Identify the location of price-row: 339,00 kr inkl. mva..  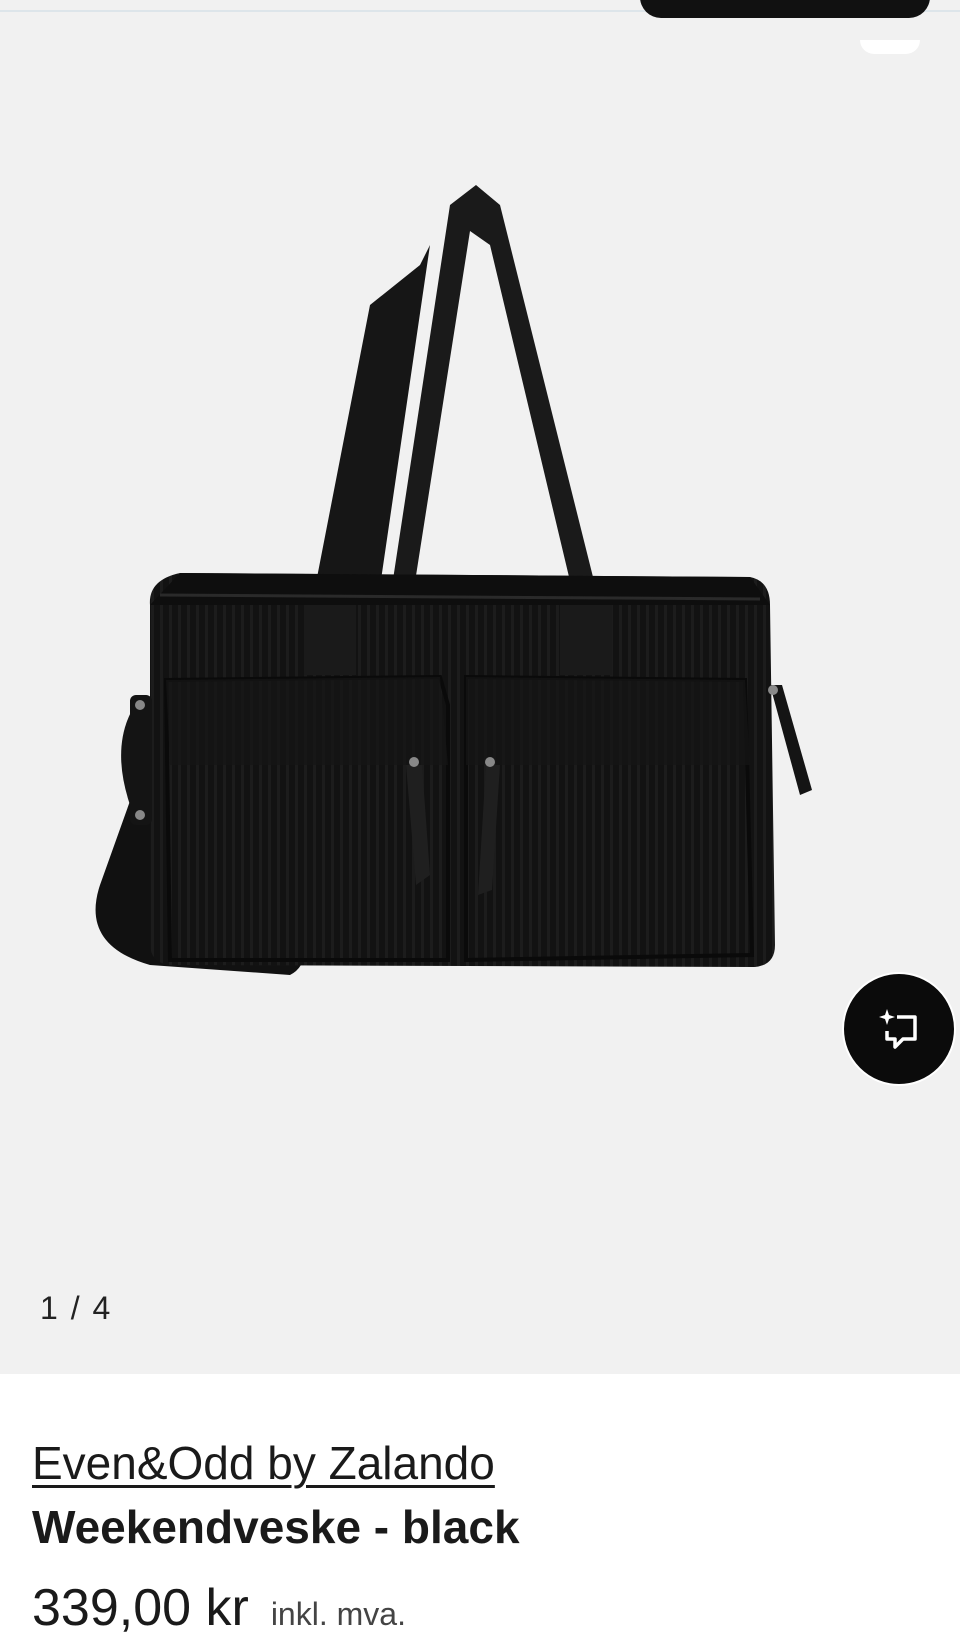
(219, 1608).